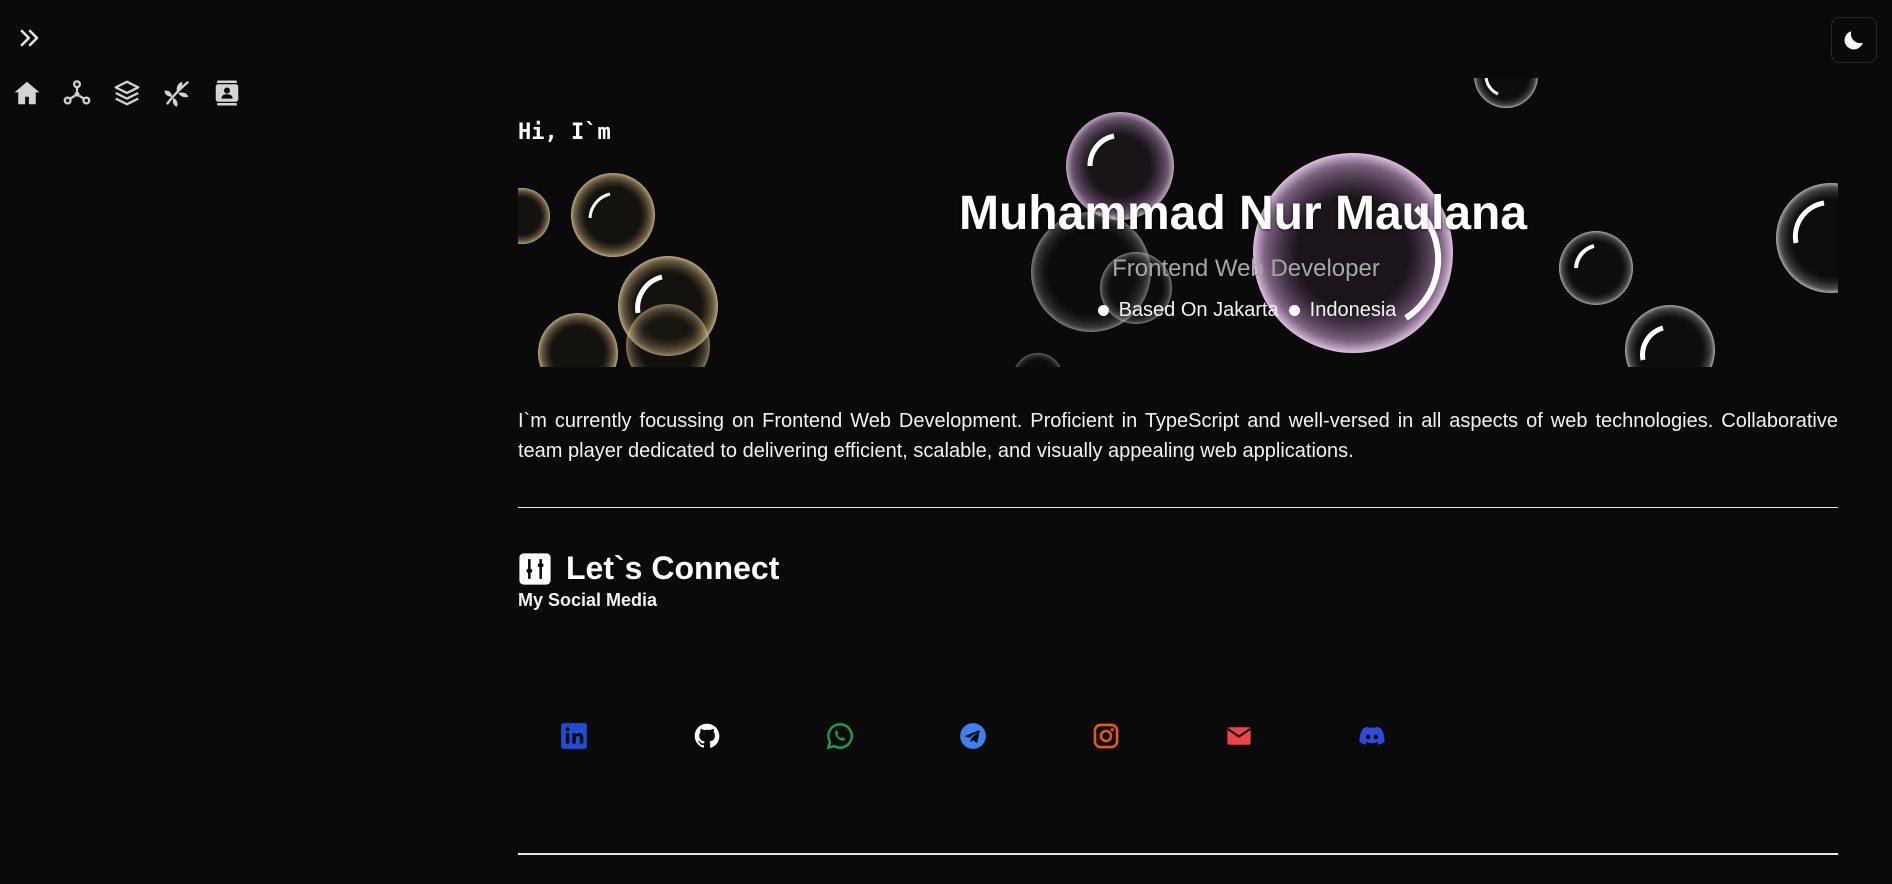  Describe the element at coordinates (535, 568) in the screenshot. I see `sliders-icon` at that location.